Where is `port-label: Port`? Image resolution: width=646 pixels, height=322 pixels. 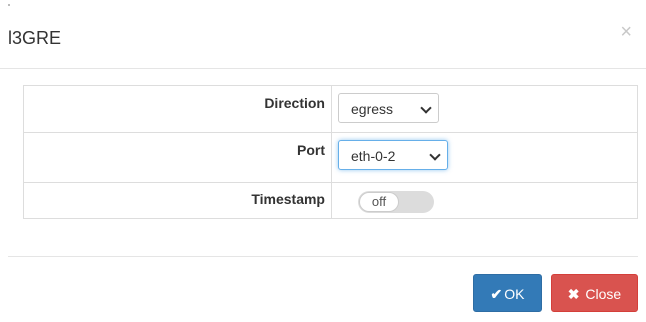
port-label: Port is located at coordinates (177, 157).